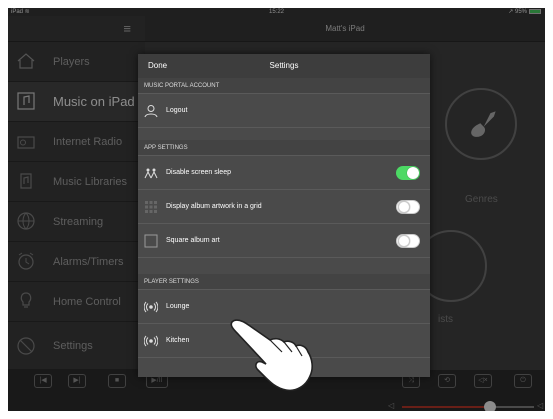 This screenshot has width=553, height=419. What do you see at coordinates (284, 111) in the screenshot?
I see `logout-row: Logout` at bounding box center [284, 111].